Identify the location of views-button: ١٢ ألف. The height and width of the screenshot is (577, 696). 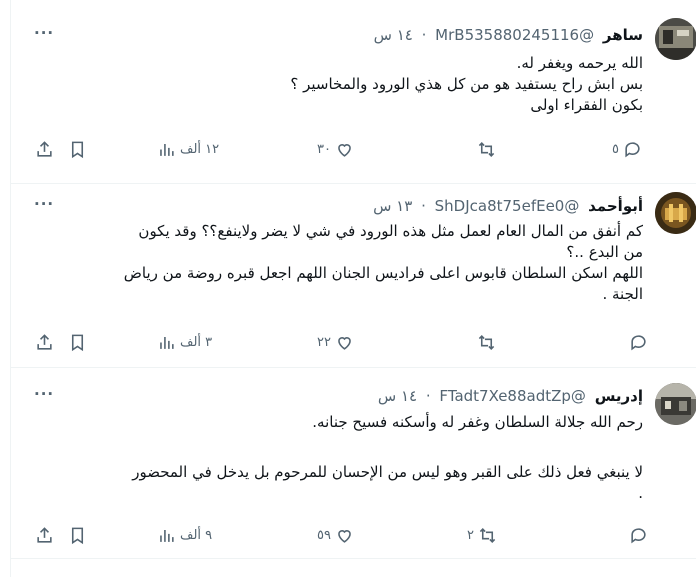
(188, 149).